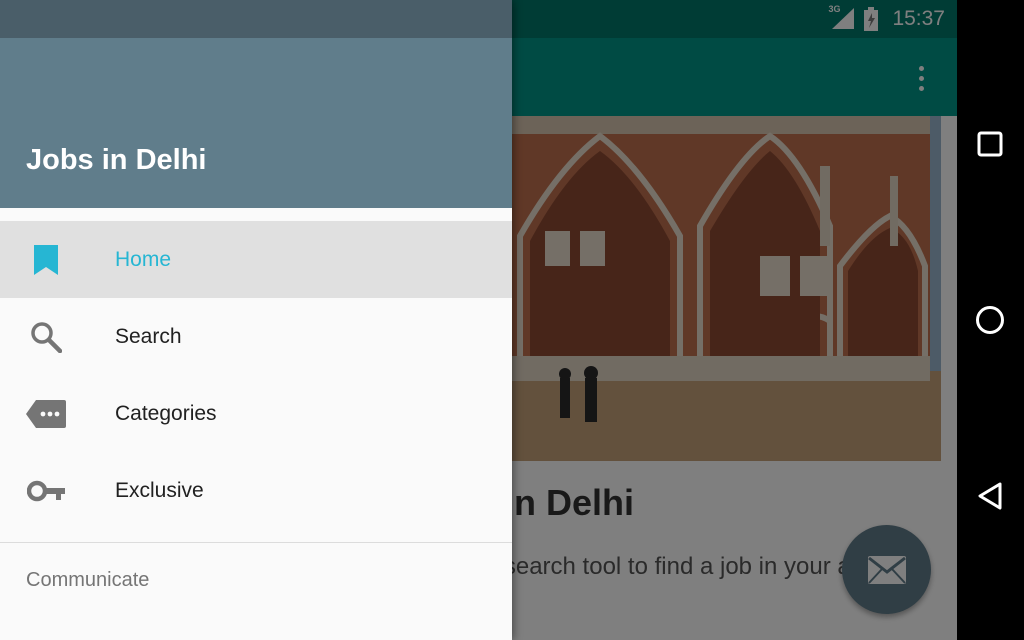 Image resolution: width=1024 pixels, height=640 pixels. I want to click on recents-icon, so click(990, 144).